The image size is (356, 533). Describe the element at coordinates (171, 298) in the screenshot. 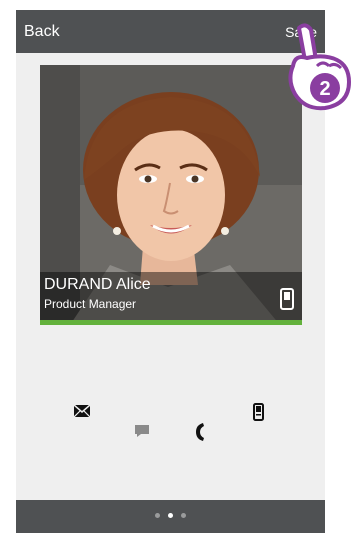

I see `contact-info-overlay: DURAND Alice Product Manager` at that location.